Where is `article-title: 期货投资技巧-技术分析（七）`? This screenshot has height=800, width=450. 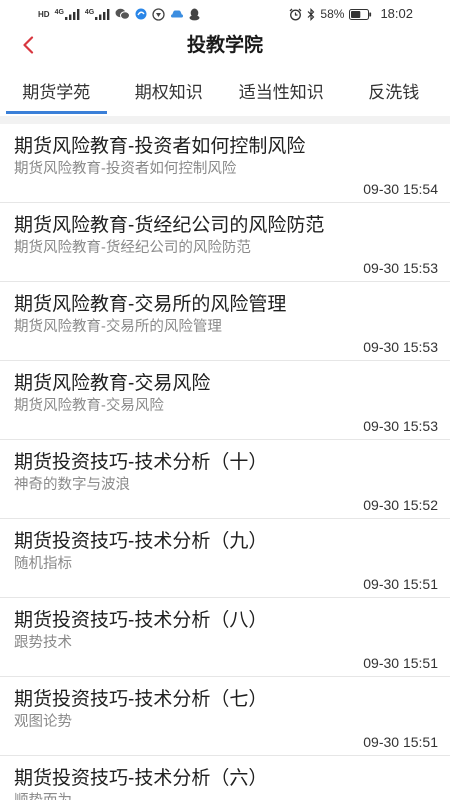
article-title: 期货投资技巧-技术分析（七） is located at coordinates (141, 699).